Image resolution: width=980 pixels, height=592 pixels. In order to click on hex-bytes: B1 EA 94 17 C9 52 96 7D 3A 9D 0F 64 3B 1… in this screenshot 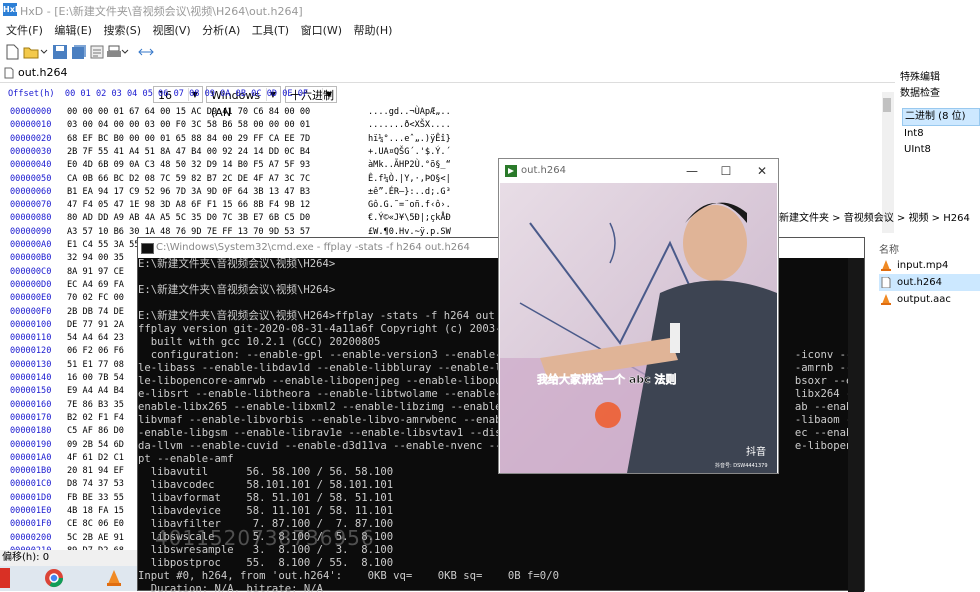, I will do `click(188, 192)`.